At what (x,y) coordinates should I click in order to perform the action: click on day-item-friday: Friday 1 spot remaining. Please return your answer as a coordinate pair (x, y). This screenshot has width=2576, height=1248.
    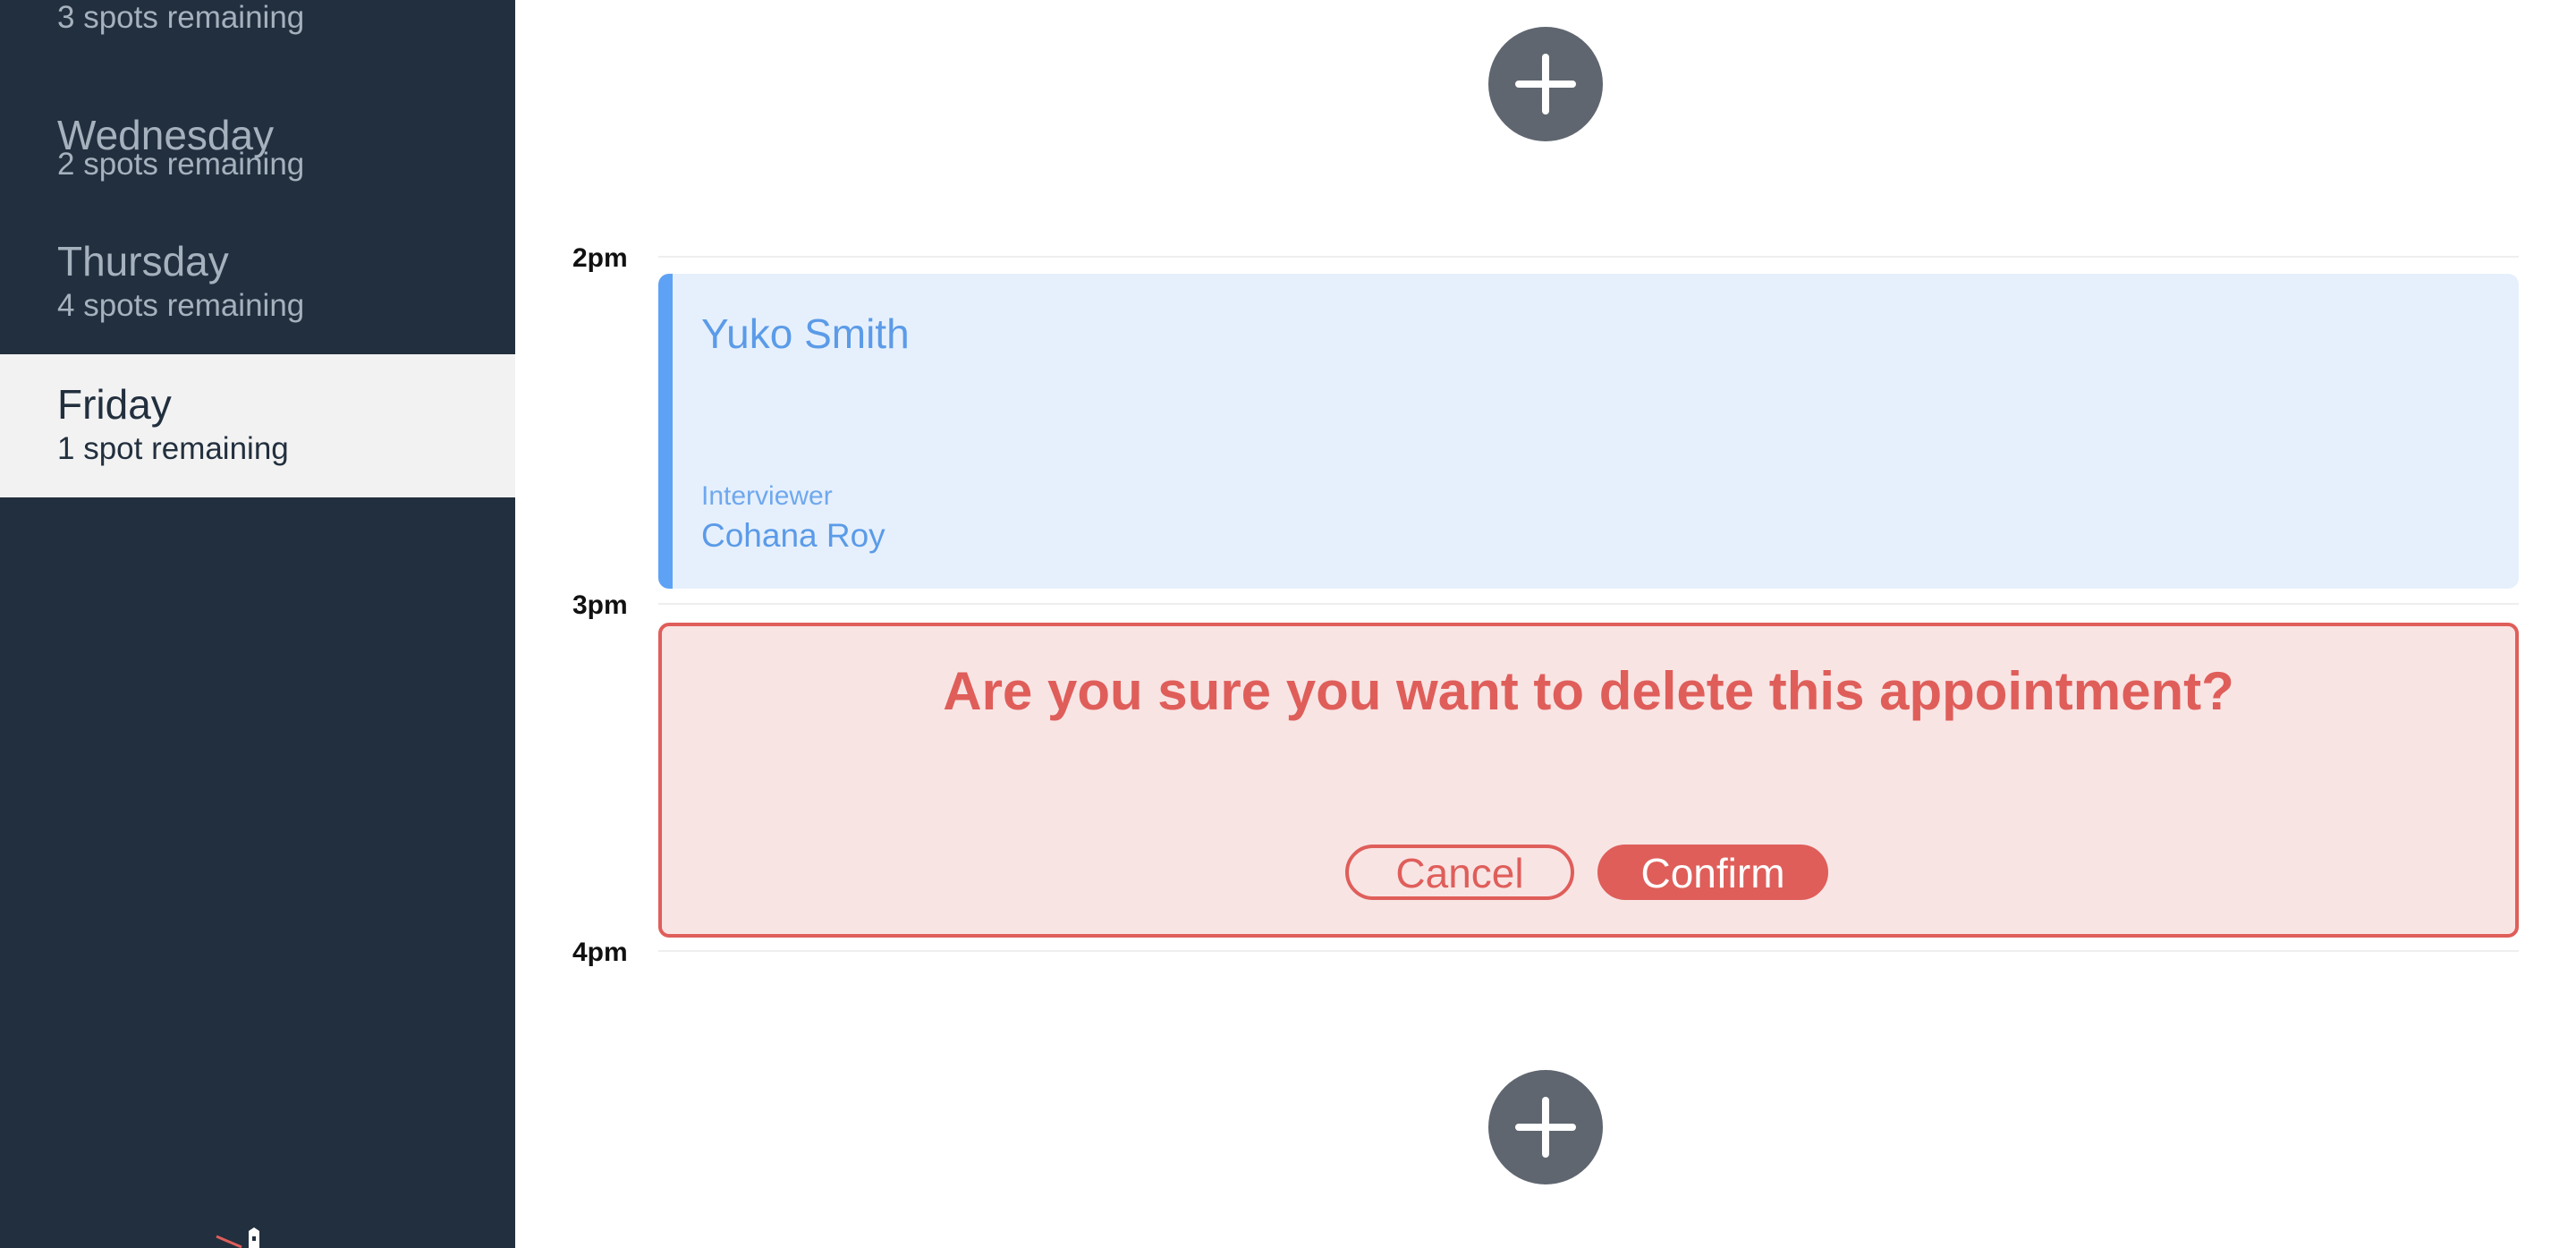
    Looking at the image, I should click on (257, 425).